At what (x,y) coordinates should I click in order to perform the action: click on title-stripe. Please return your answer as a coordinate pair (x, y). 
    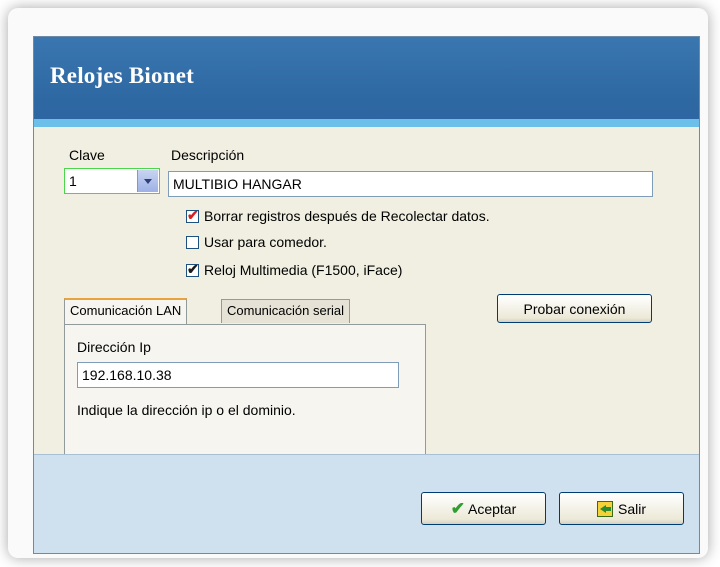
    Looking at the image, I should click on (366, 123).